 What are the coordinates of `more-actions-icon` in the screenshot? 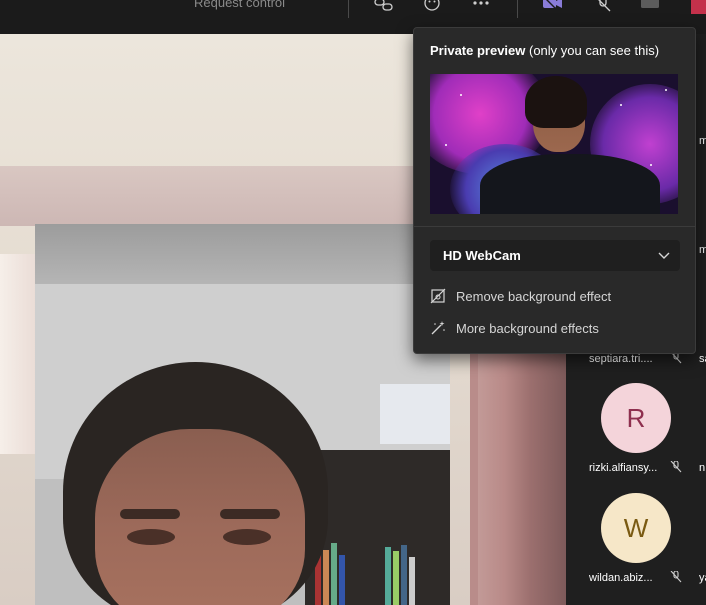 It's located at (481, 7).